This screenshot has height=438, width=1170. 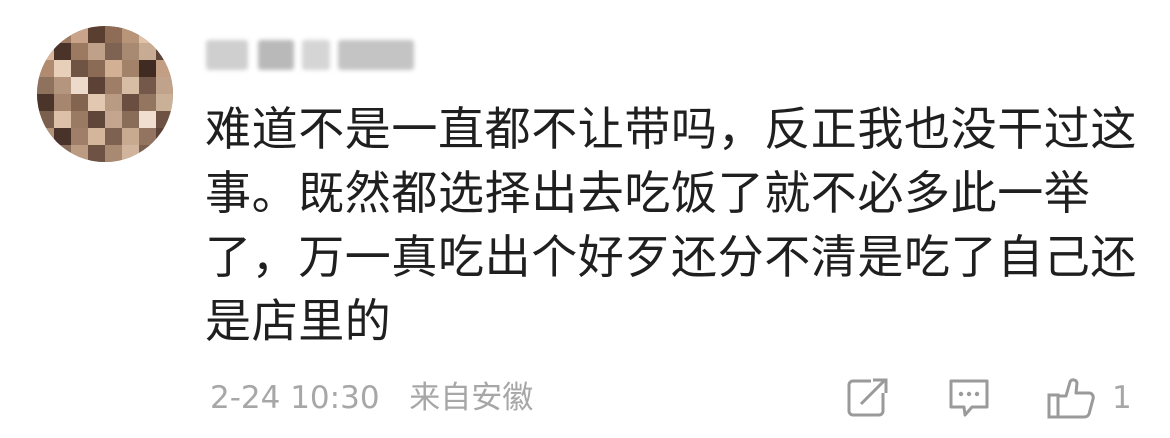 I want to click on username, so click(x=311, y=55).